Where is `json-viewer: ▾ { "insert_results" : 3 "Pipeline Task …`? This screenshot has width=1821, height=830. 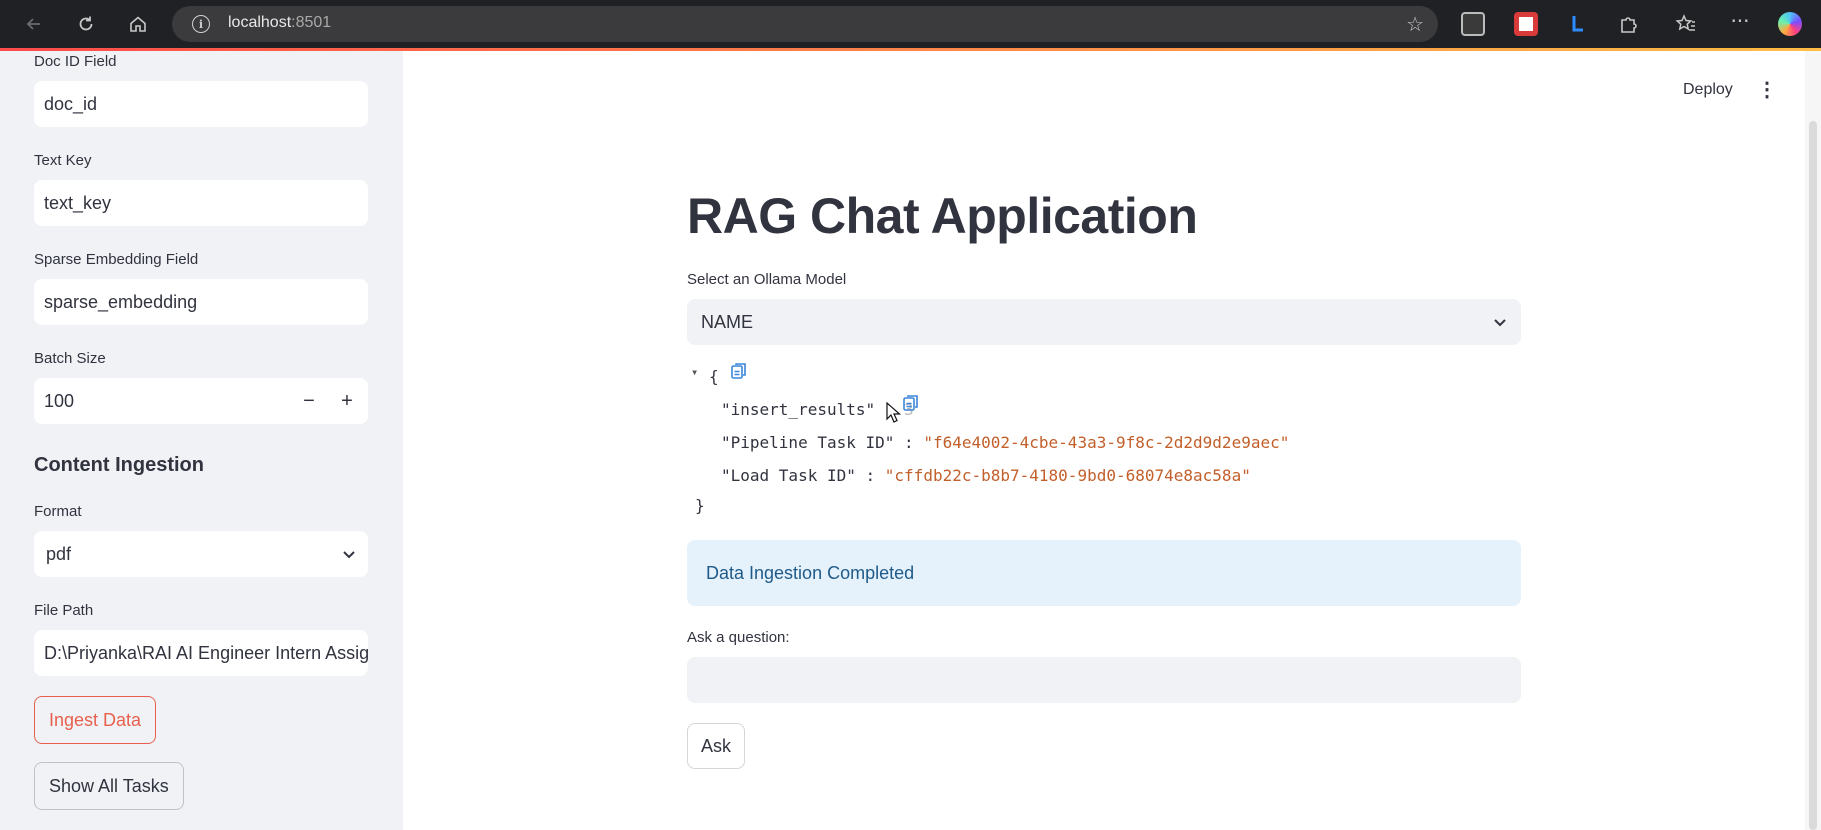 json-viewer: ▾ { "insert_results" : 3 "Pipeline Task … is located at coordinates (1104, 438).